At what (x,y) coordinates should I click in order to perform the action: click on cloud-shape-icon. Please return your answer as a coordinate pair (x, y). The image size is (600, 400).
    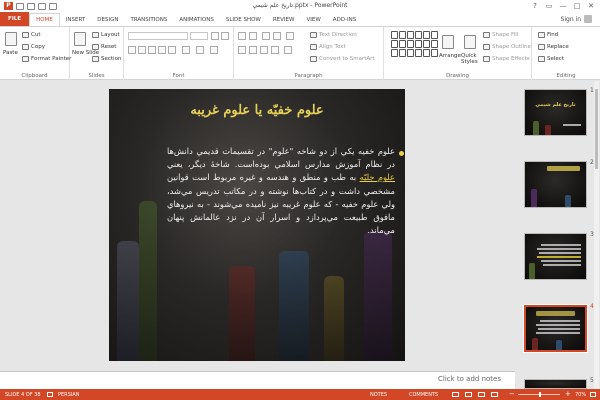
    Looking at the image, I should click on (410, 53).